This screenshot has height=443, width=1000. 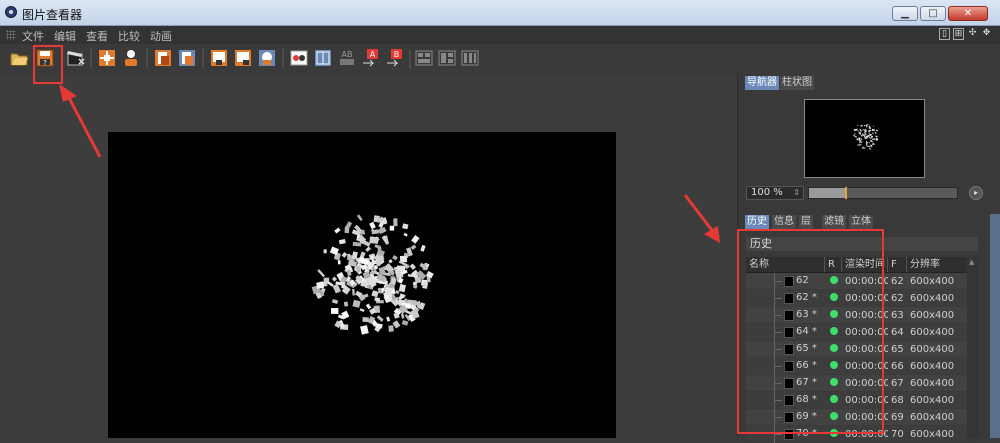 I want to click on menu-animation: 动画, so click(x=161, y=36).